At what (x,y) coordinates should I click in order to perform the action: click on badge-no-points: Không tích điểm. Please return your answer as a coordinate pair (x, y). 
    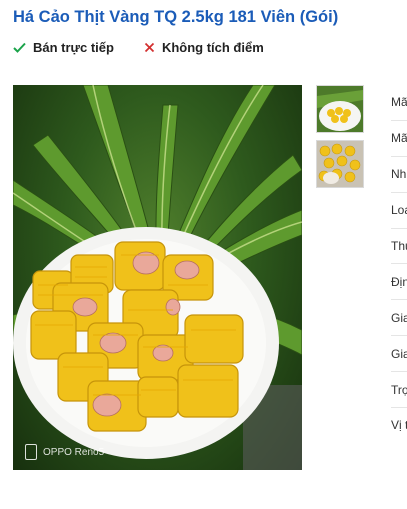
    Looking at the image, I should click on (204, 47).